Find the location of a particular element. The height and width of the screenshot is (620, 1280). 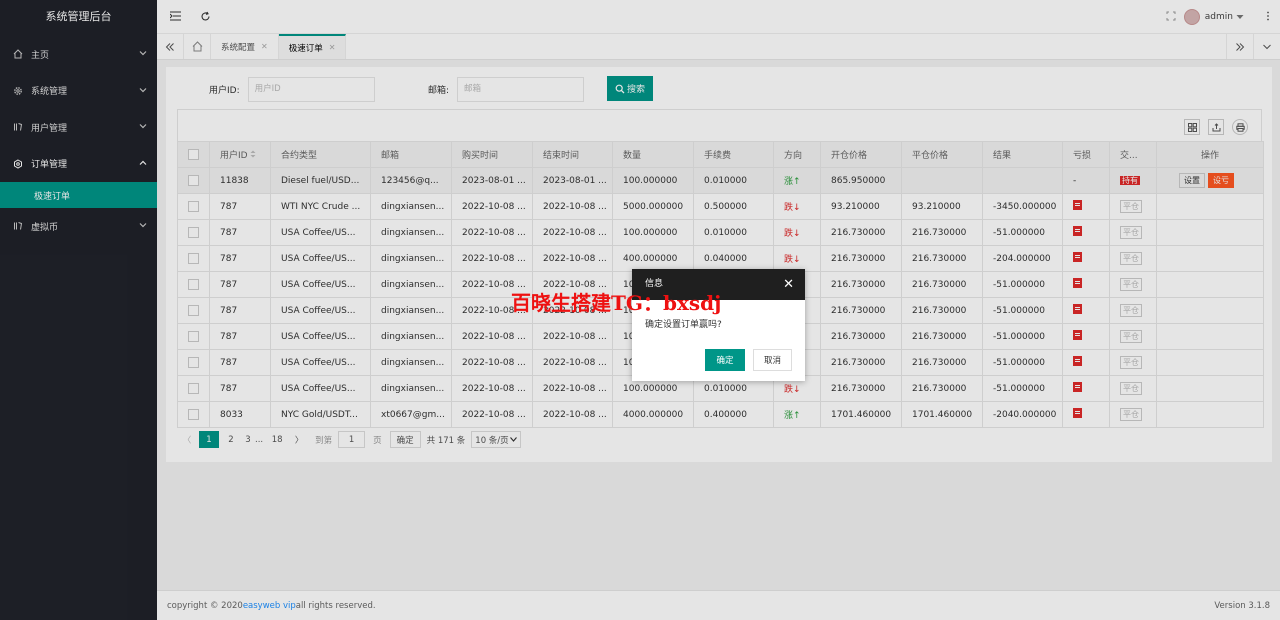

confirm-dialog: 信息 ✕ 确定设置订单赢吗? 确定 取消 is located at coordinates (718, 325).